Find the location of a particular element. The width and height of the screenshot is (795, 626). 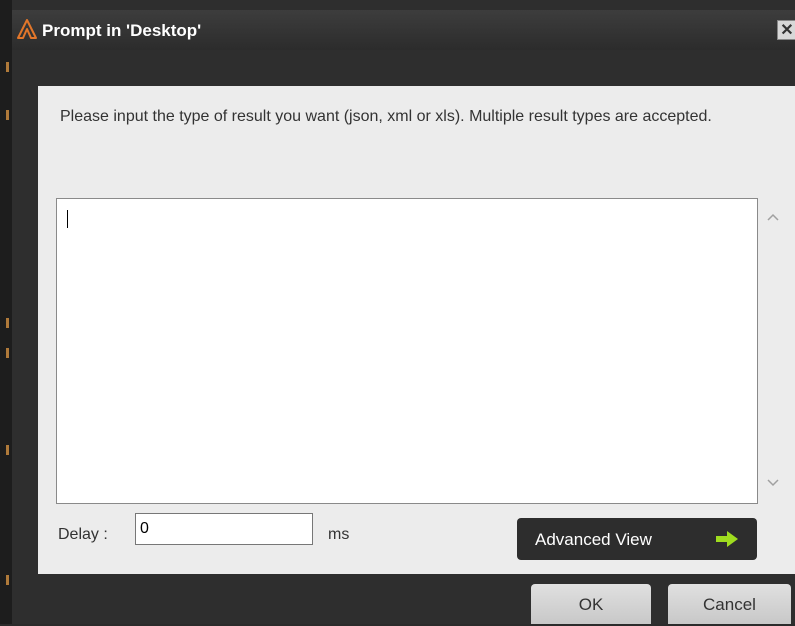

title-bar: Prompt in 'Desktop' ✕ is located at coordinates (403, 30).